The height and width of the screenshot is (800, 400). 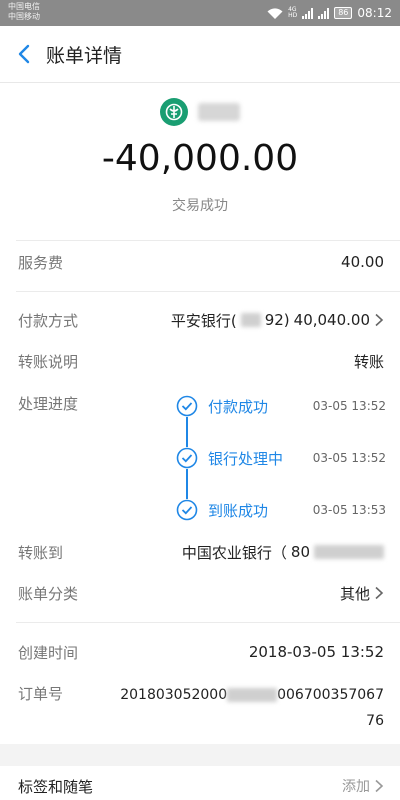 I want to click on service-fee-value: 40.00, so click(x=362, y=262).